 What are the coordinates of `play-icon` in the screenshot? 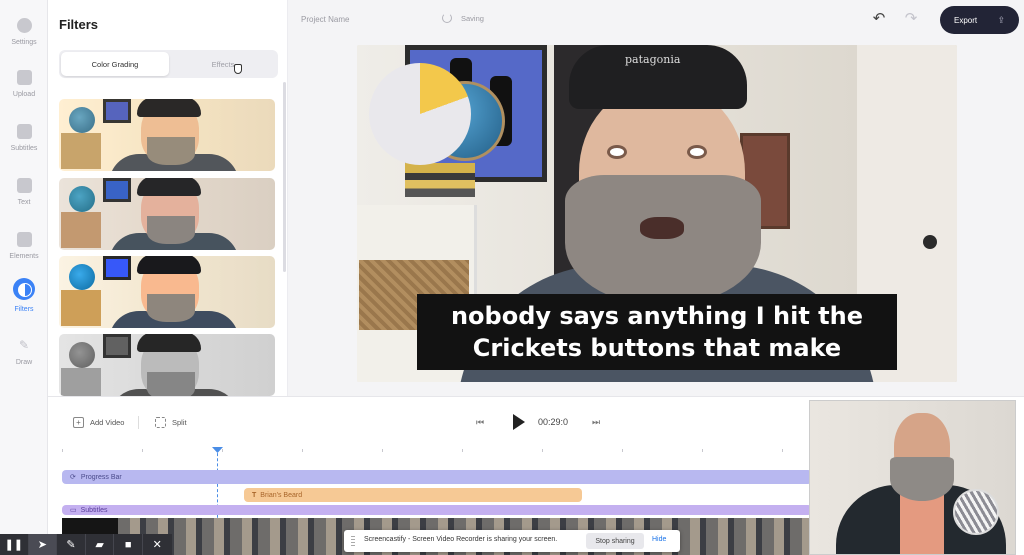 It's located at (519, 422).